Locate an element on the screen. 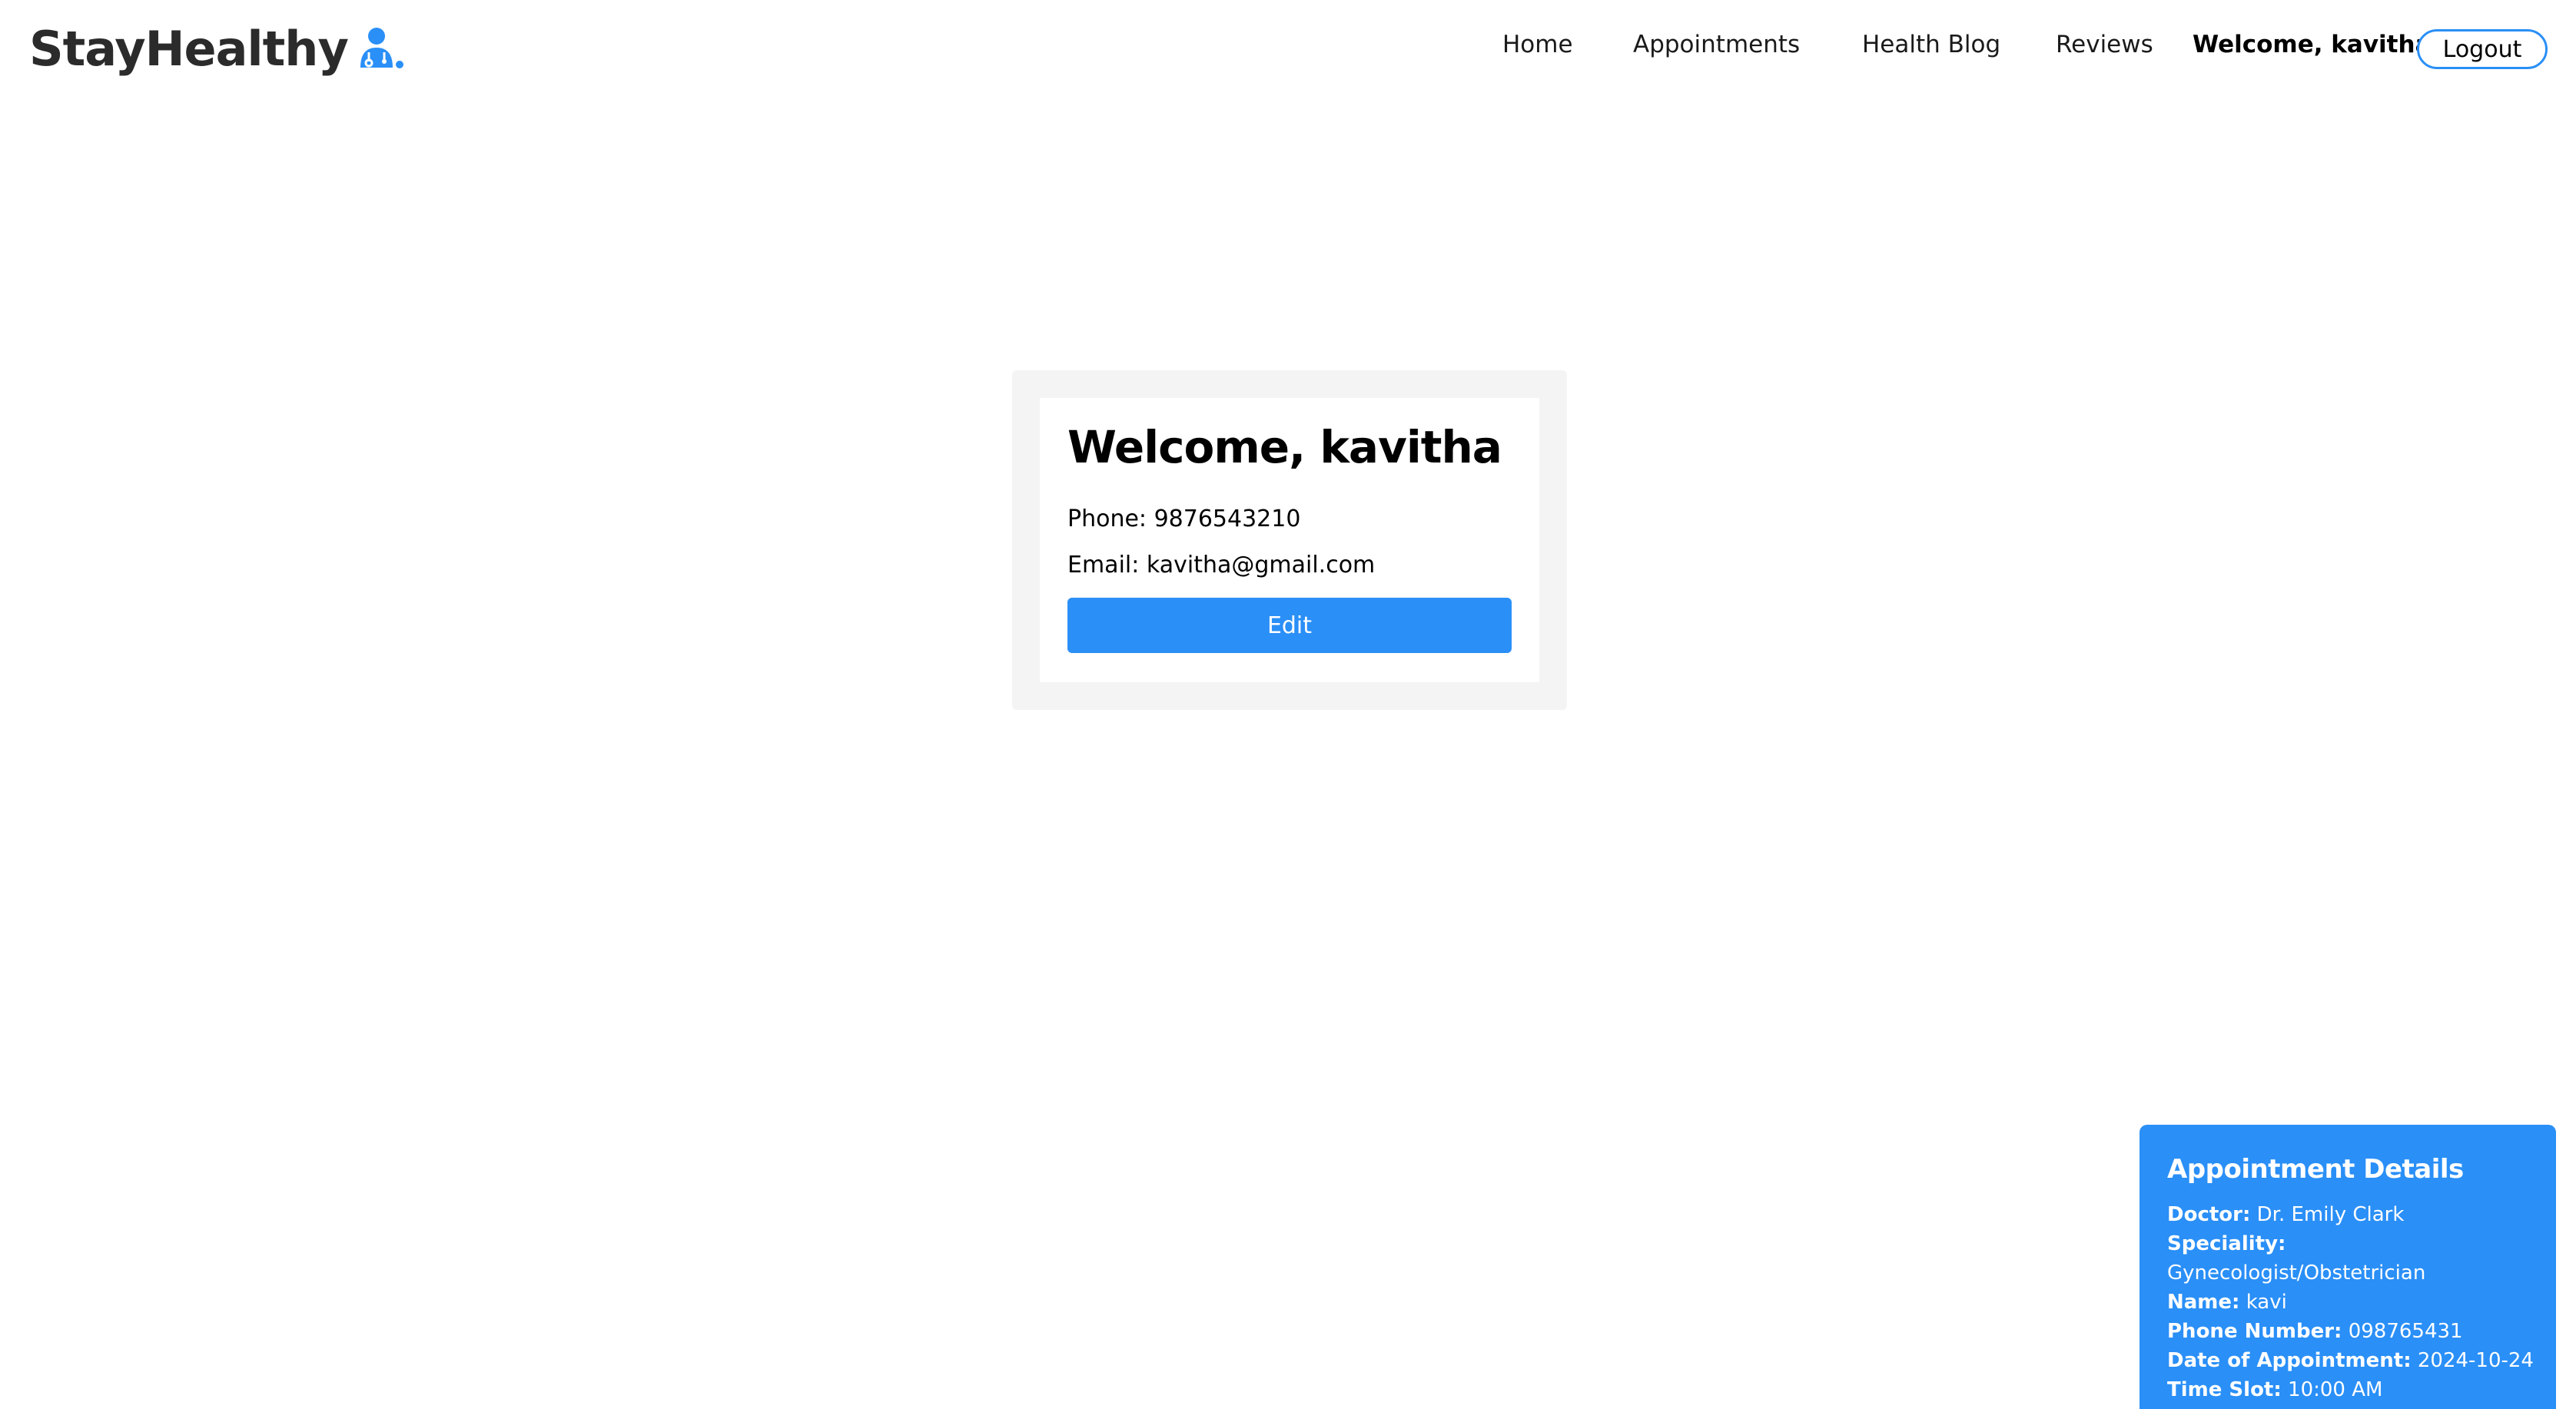 This screenshot has height=1409, width=2576. nav-health-blog: Health Blog is located at coordinates (1931, 44).